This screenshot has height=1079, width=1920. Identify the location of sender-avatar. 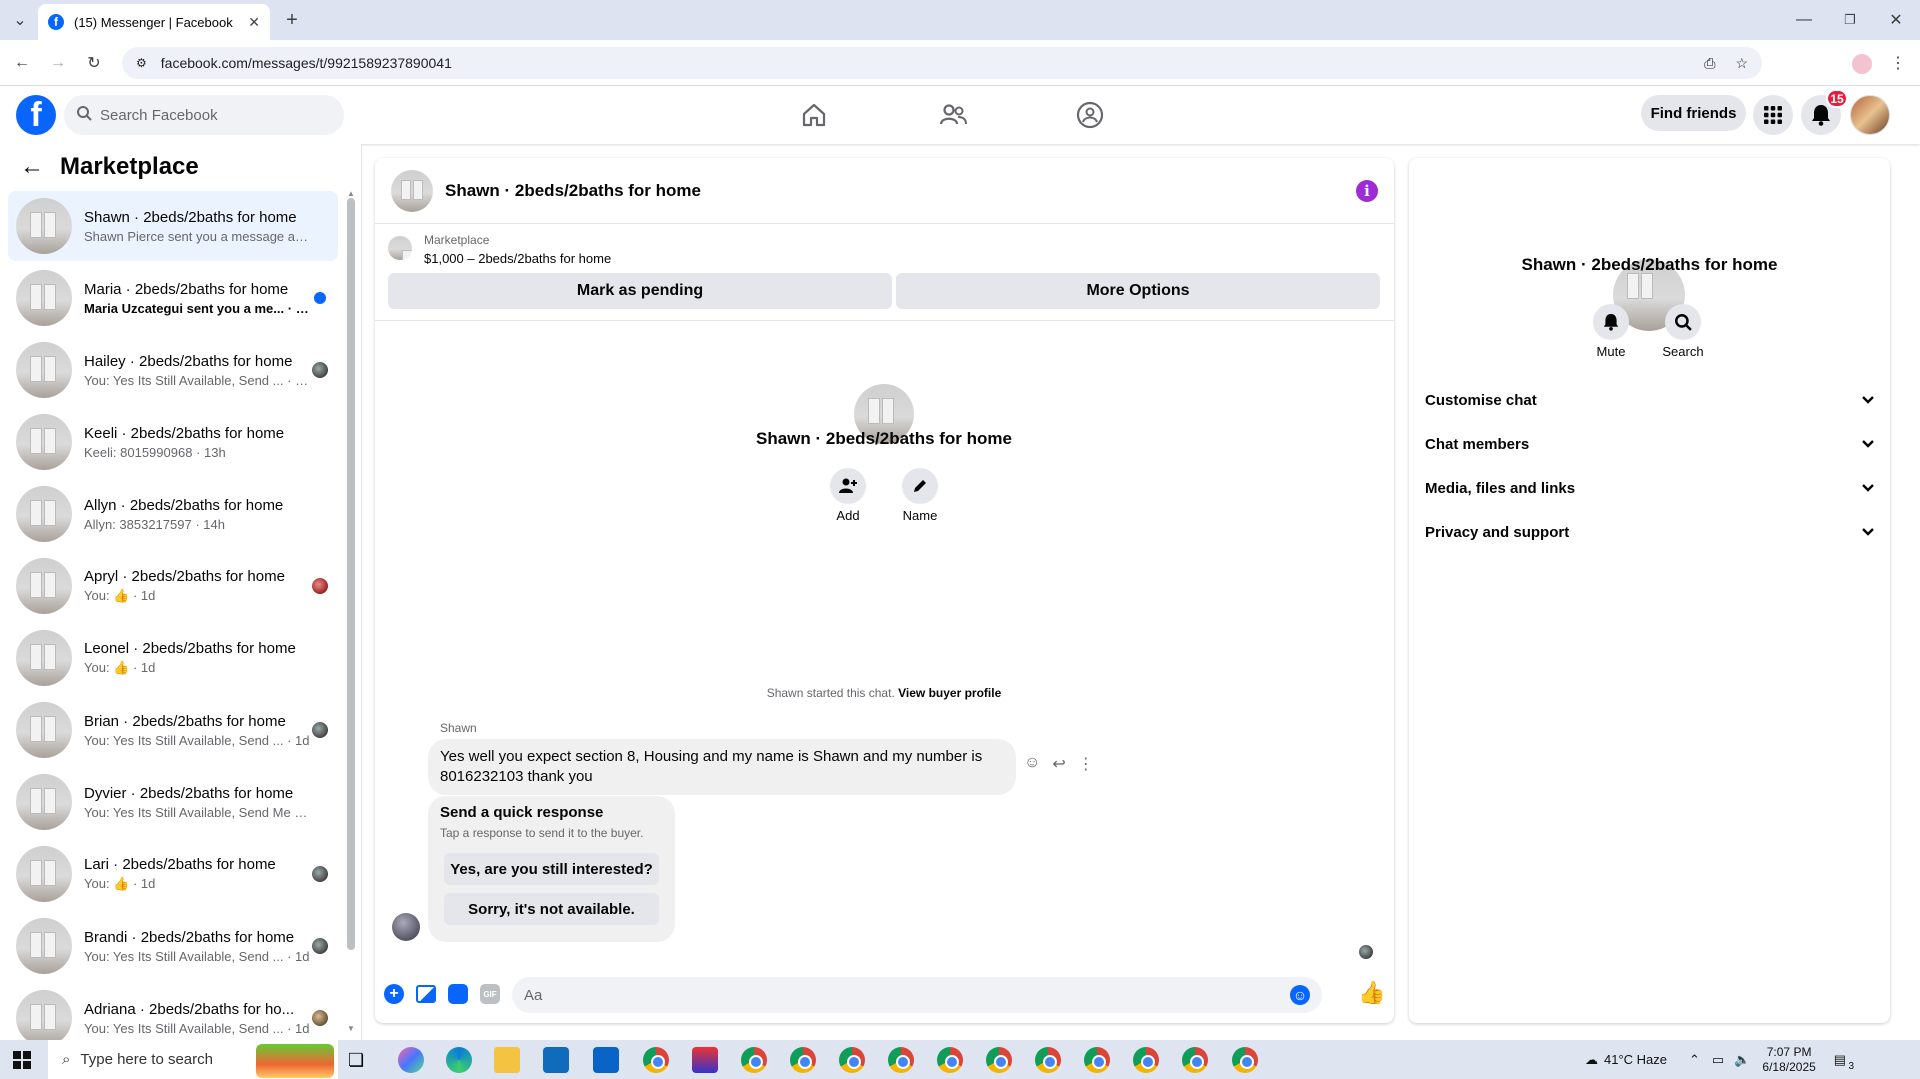
(406, 927).